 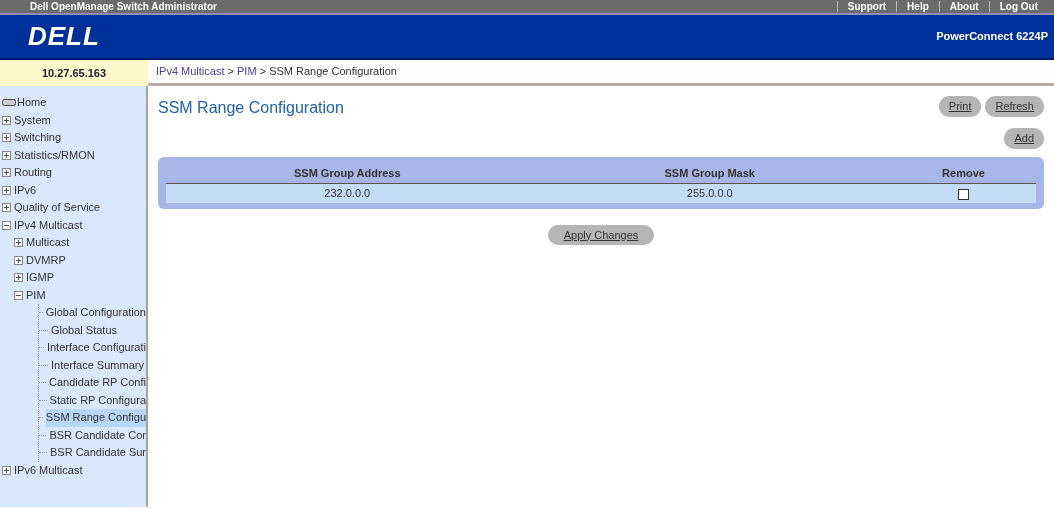 I want to click on tree-item: IGMP, so click(x=40, y=278).